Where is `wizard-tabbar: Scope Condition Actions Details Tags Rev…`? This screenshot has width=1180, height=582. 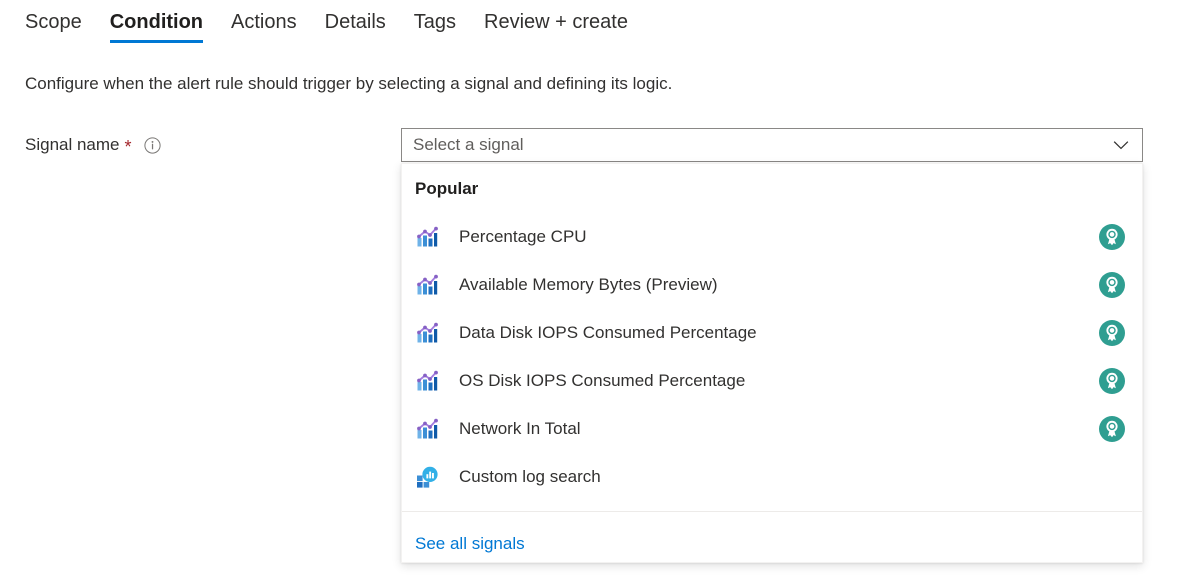
wizard-tabbar: Scope Condition Actions Details Tags Rev… is located at coordinates (590, 25).